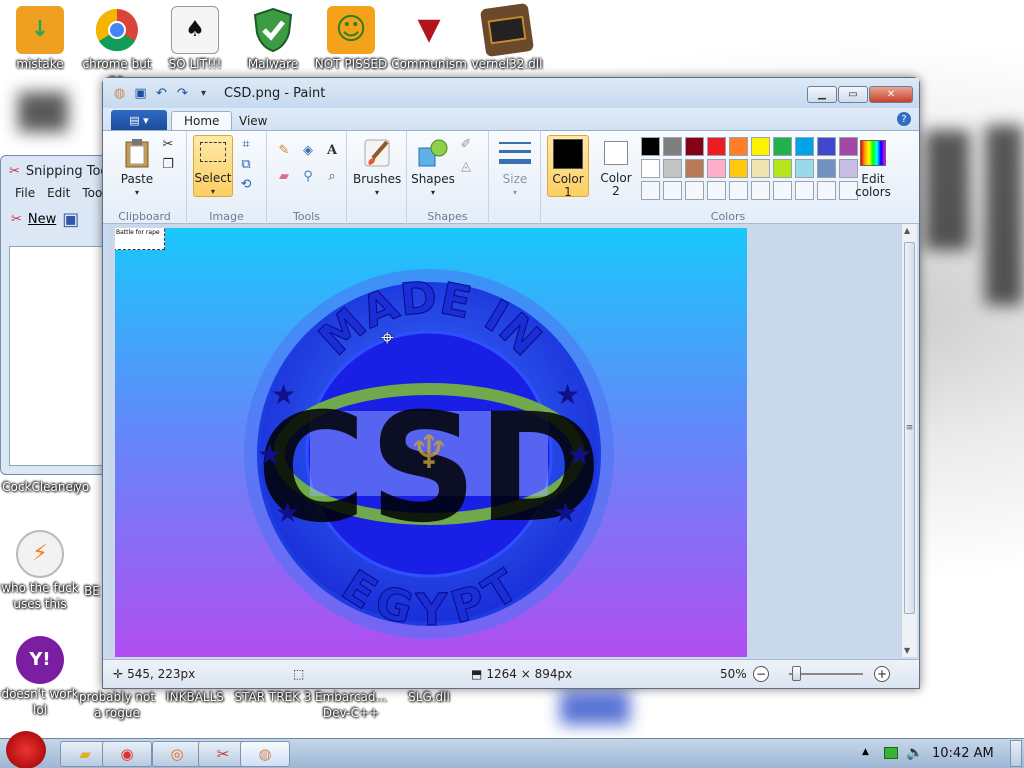  I want to click on save-snip-icon: ▣, so click(70, 219).